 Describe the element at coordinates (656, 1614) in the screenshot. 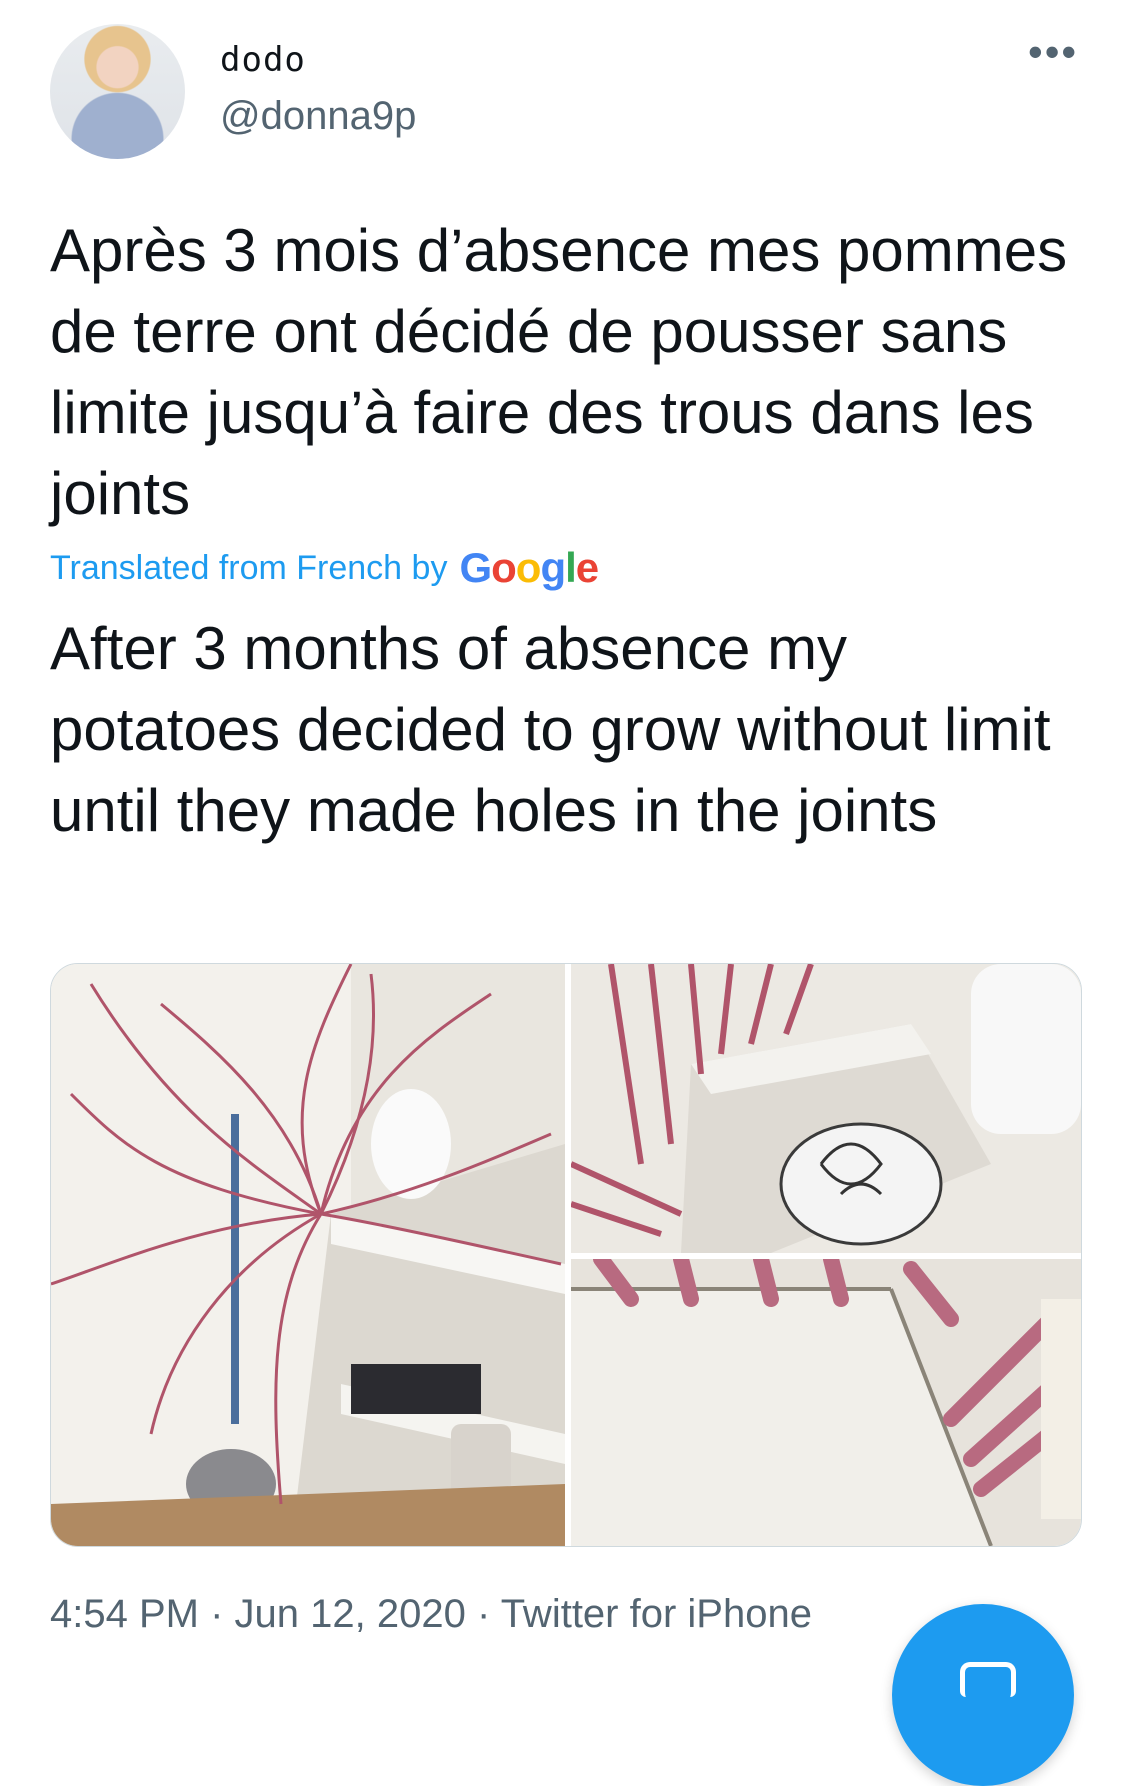

I see `tweet-source: Twitter for iPhone` at that location.